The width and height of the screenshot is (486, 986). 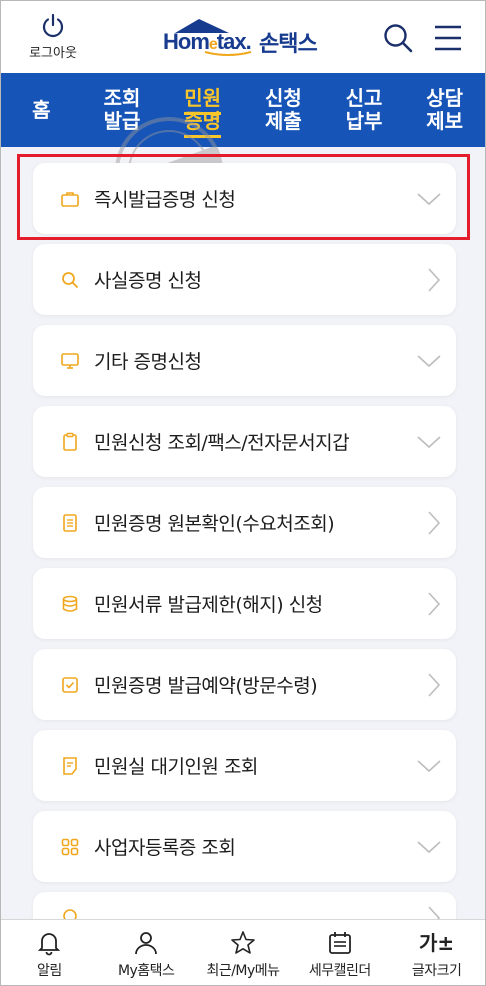 I want to click on logout-button: 로그아웃, so click(x=53, y=37).